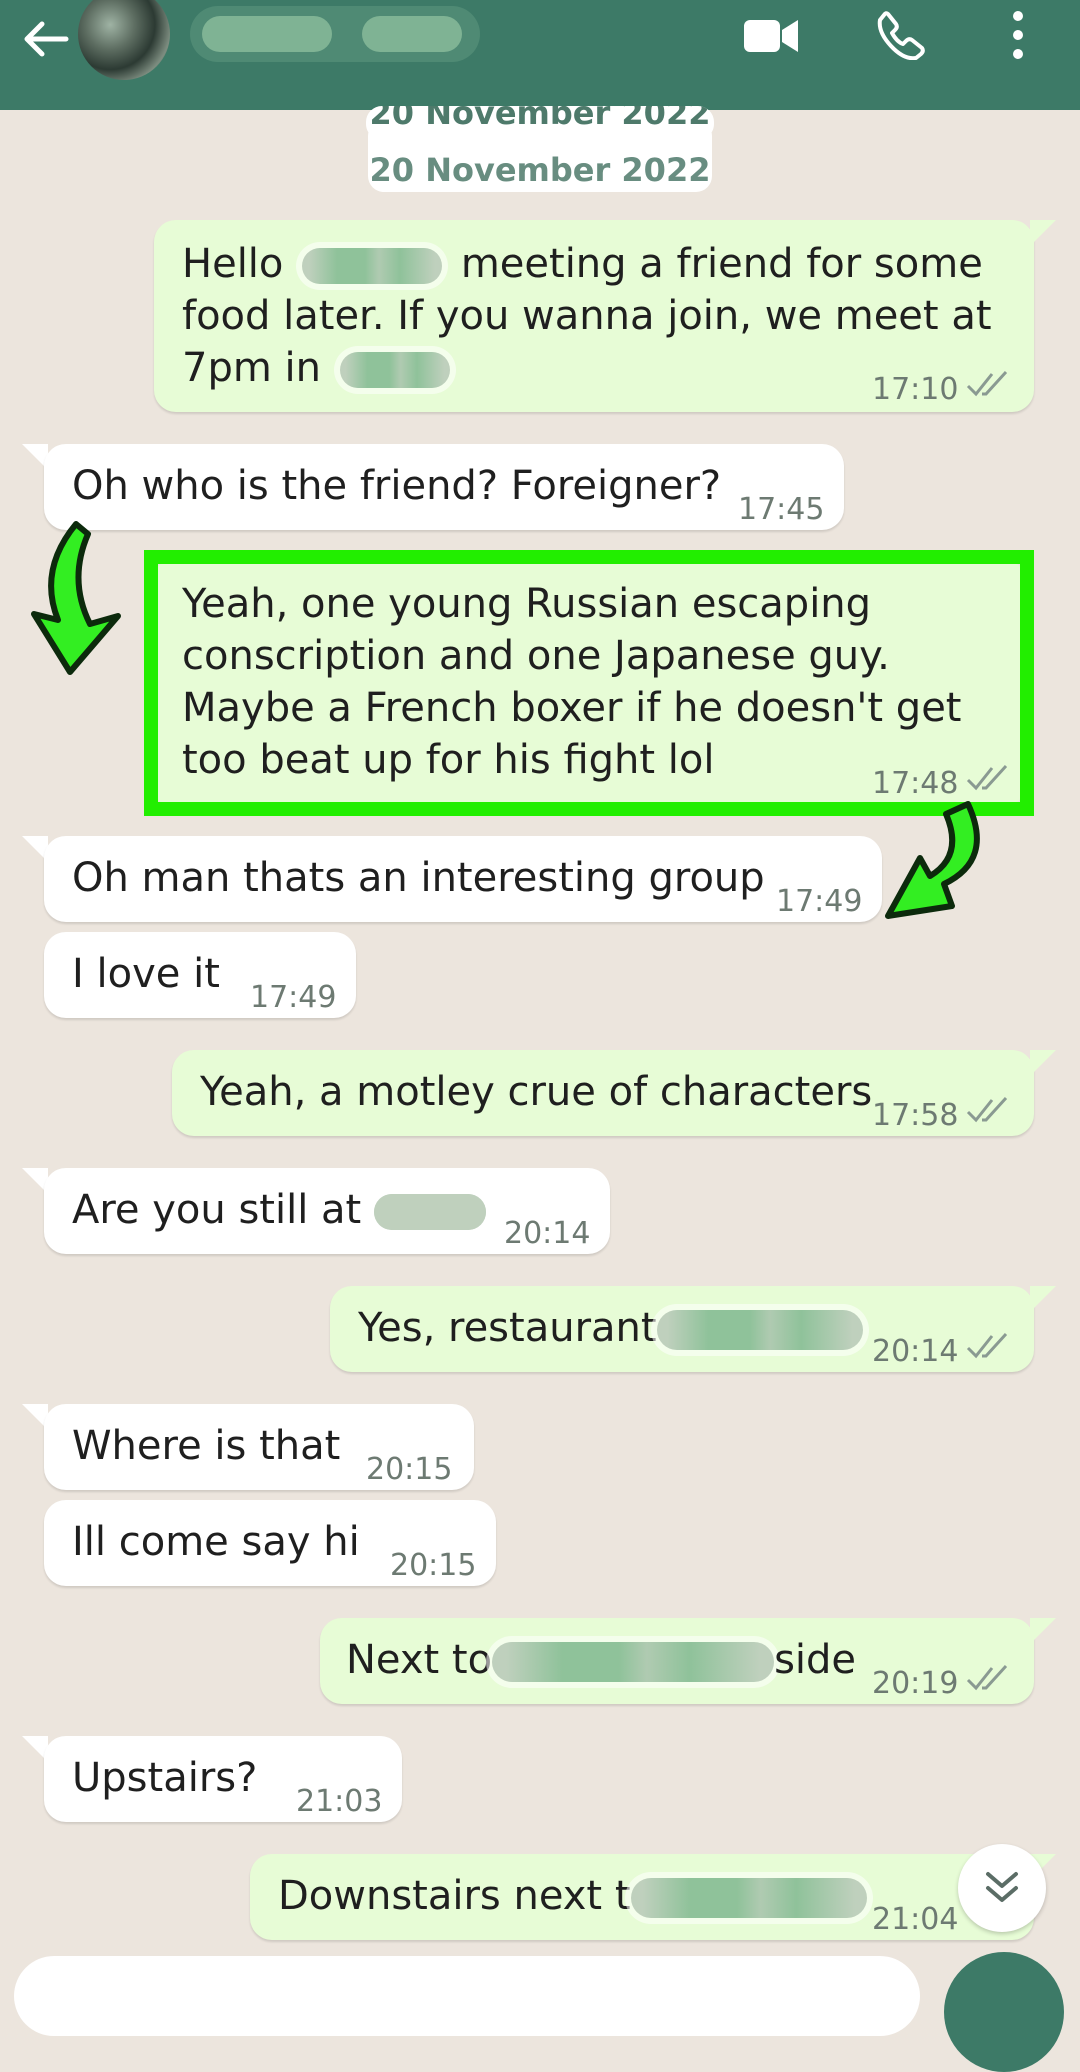 The height and width of the screenshot is (2072, 1080). I want to click on video-camera-icon, so click(771, 36).